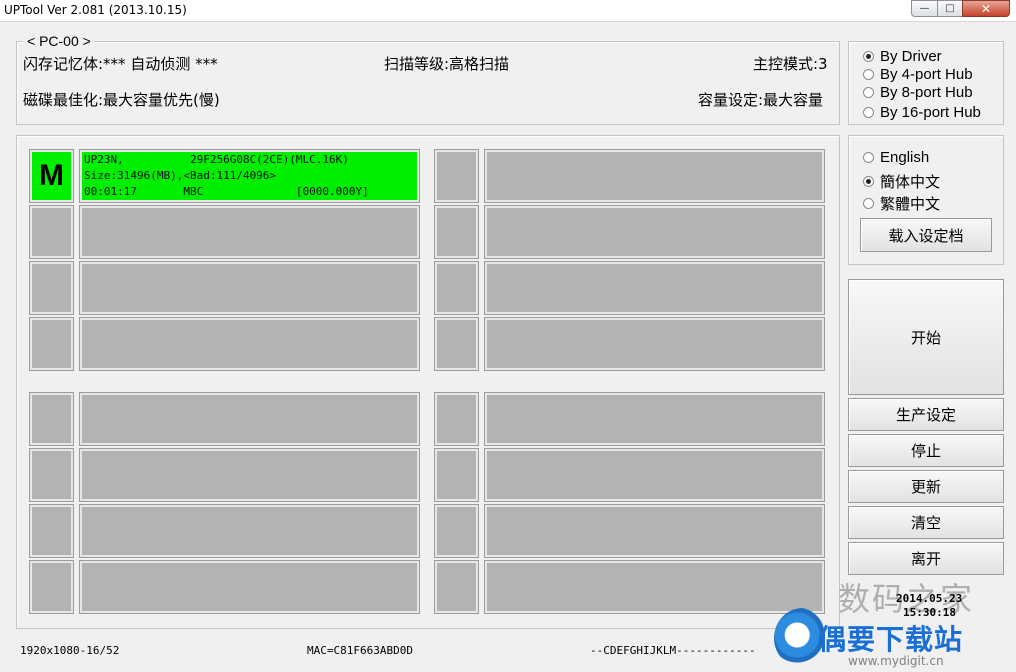 Image resolution: width=1016 pixels, height=672 pixels. What do you see at coordinates (673, 650) in the screenshot?
I see `status-drives: --CDEFGHIJKLM------------` at bounding box center [673, 650].